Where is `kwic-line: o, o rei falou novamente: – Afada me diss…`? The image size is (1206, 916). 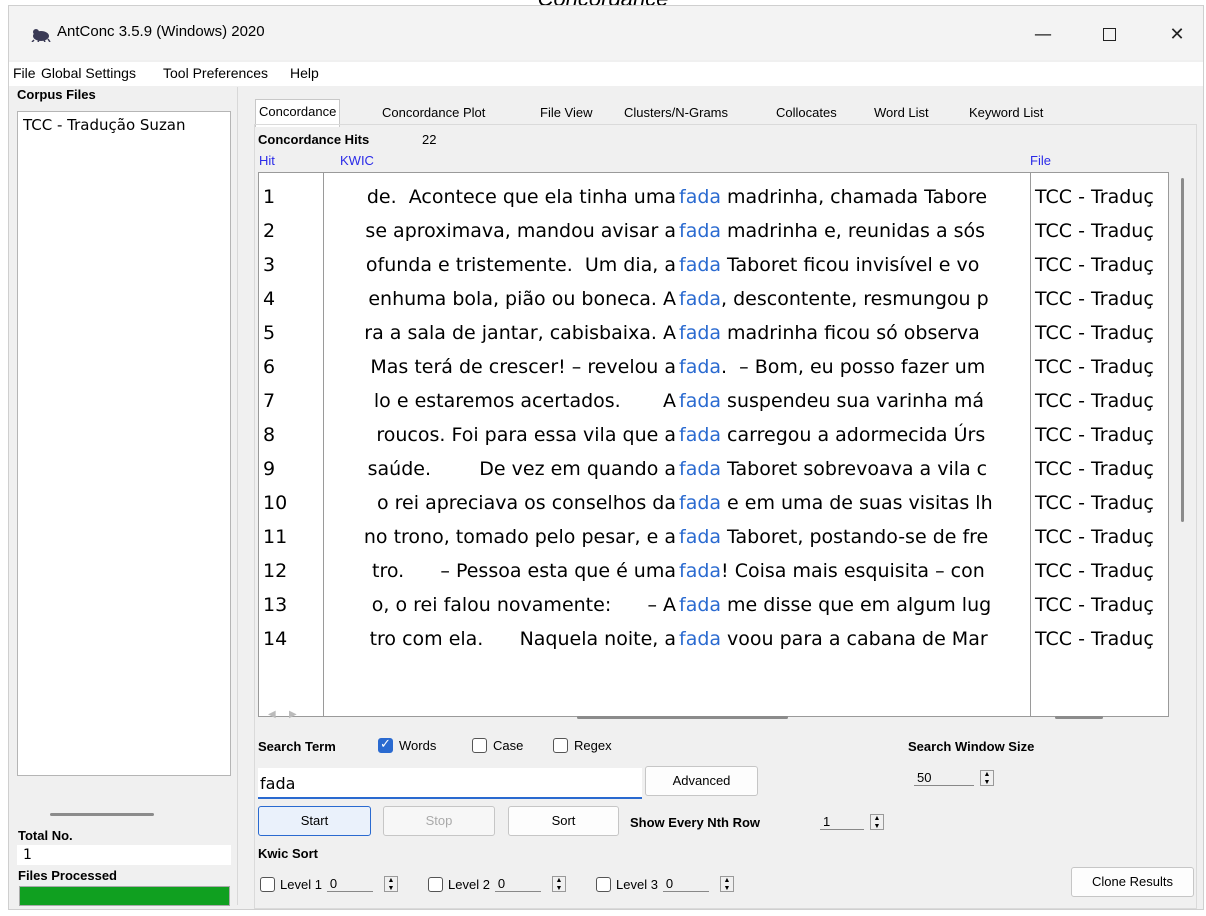
kwic-line: o, o rei falou novamente: – Afada me diss… is located at coordinates (675, 605).